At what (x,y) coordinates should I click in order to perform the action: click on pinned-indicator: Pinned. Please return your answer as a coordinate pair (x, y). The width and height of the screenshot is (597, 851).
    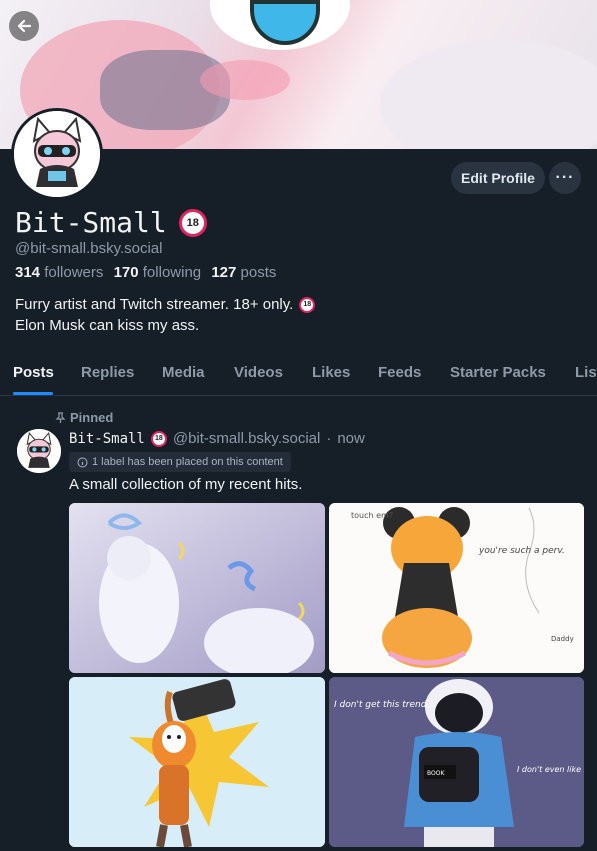
    Looking at the image, I should click on (84, 417).